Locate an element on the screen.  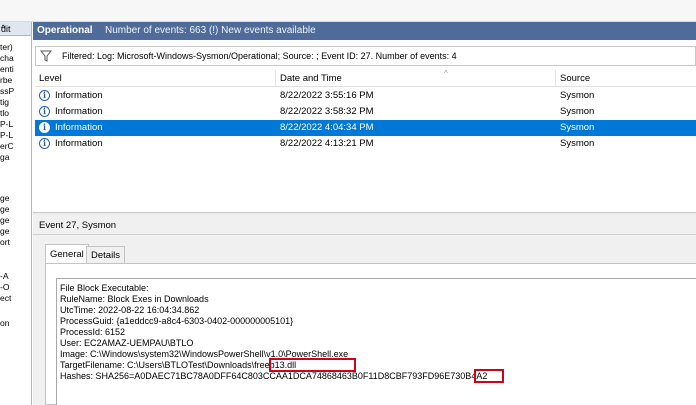
tree-node-label: cha is located at coordinates (7, 58).